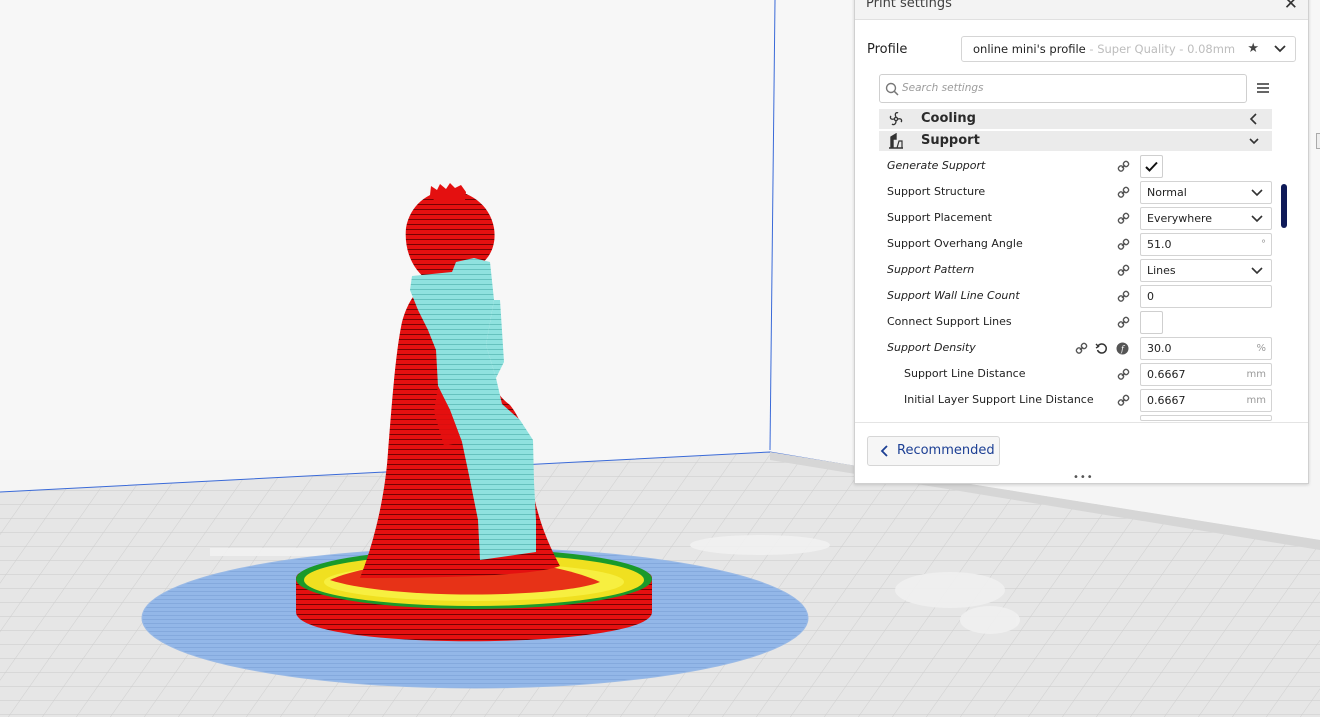  Describe the element at coordinates (946, 450) in the screenshot. I see `recommended-label: Recommended` at that location.